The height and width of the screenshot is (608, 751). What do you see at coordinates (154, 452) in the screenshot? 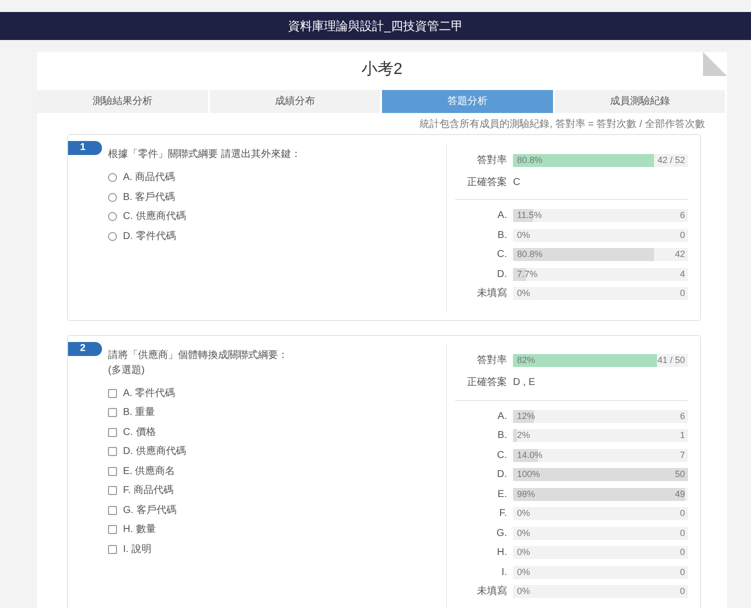
I see `option-label: D. 供應商代碼` at bounding box center [154, 452].